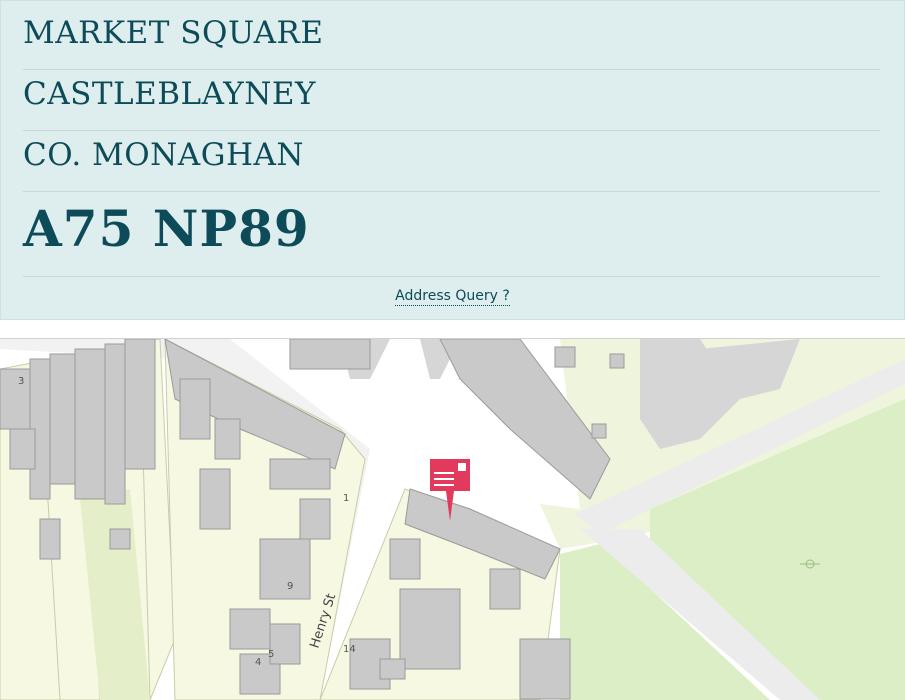 Image resolution: width=905 pixels, height=700 pixels. Describe the element at coordinates (451, 103) in the screenshot. I see `address-line-2: CASTLEBLAYNEY` at that location.